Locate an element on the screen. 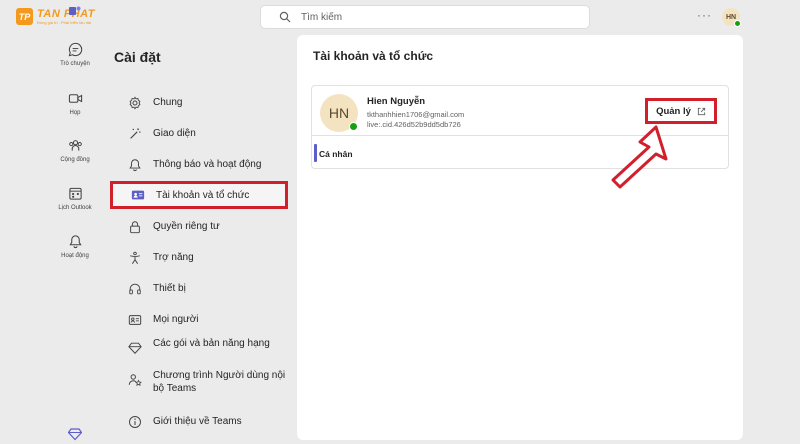 The image size is (800, 444). rail-label: Hoạt động is located at coordinates (75, 256).